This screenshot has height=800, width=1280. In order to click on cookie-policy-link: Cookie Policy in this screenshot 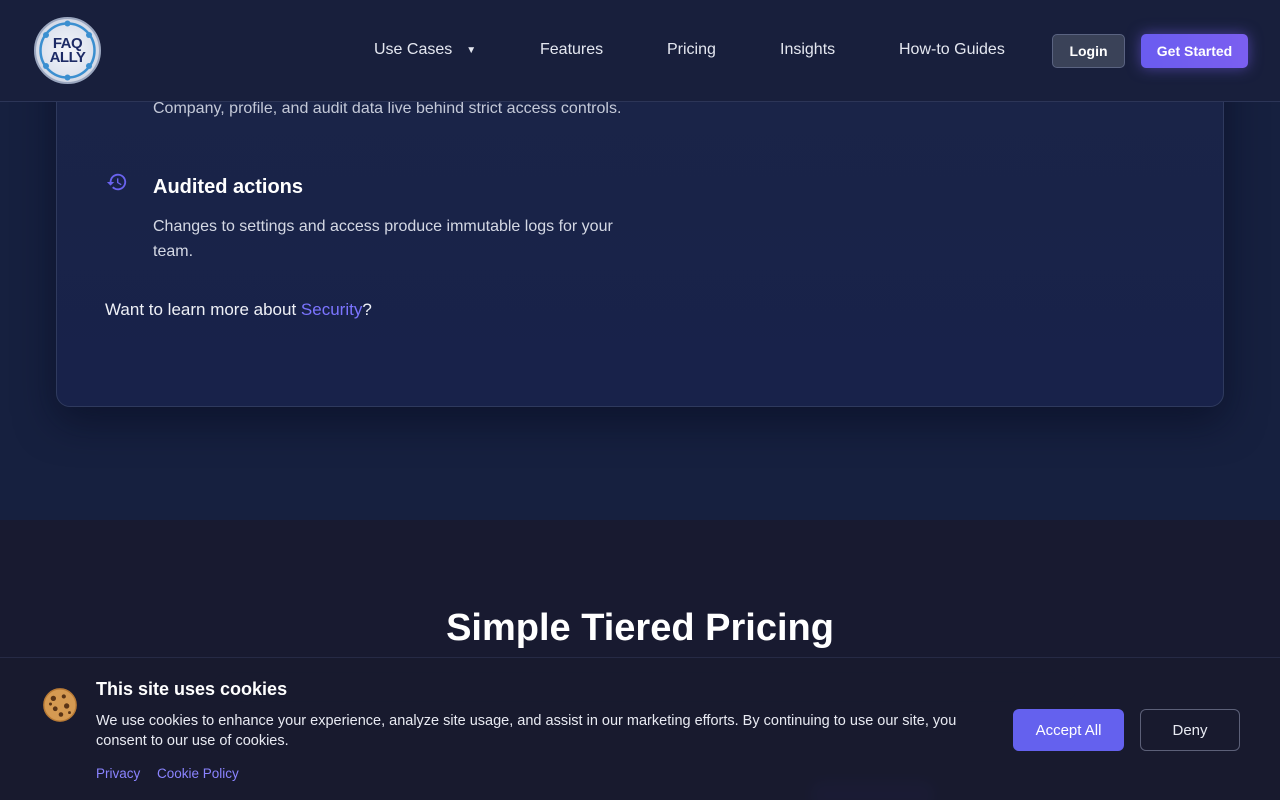, I will do `click(198, 774)`.